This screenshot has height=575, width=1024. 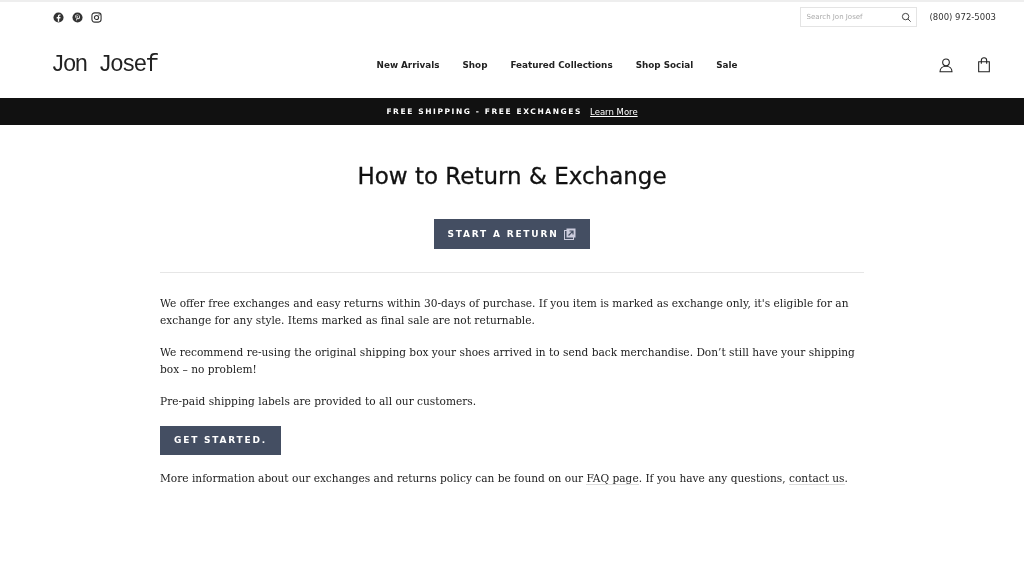 I want to click on text-link: FAQ page, so click(x=612, y=478).